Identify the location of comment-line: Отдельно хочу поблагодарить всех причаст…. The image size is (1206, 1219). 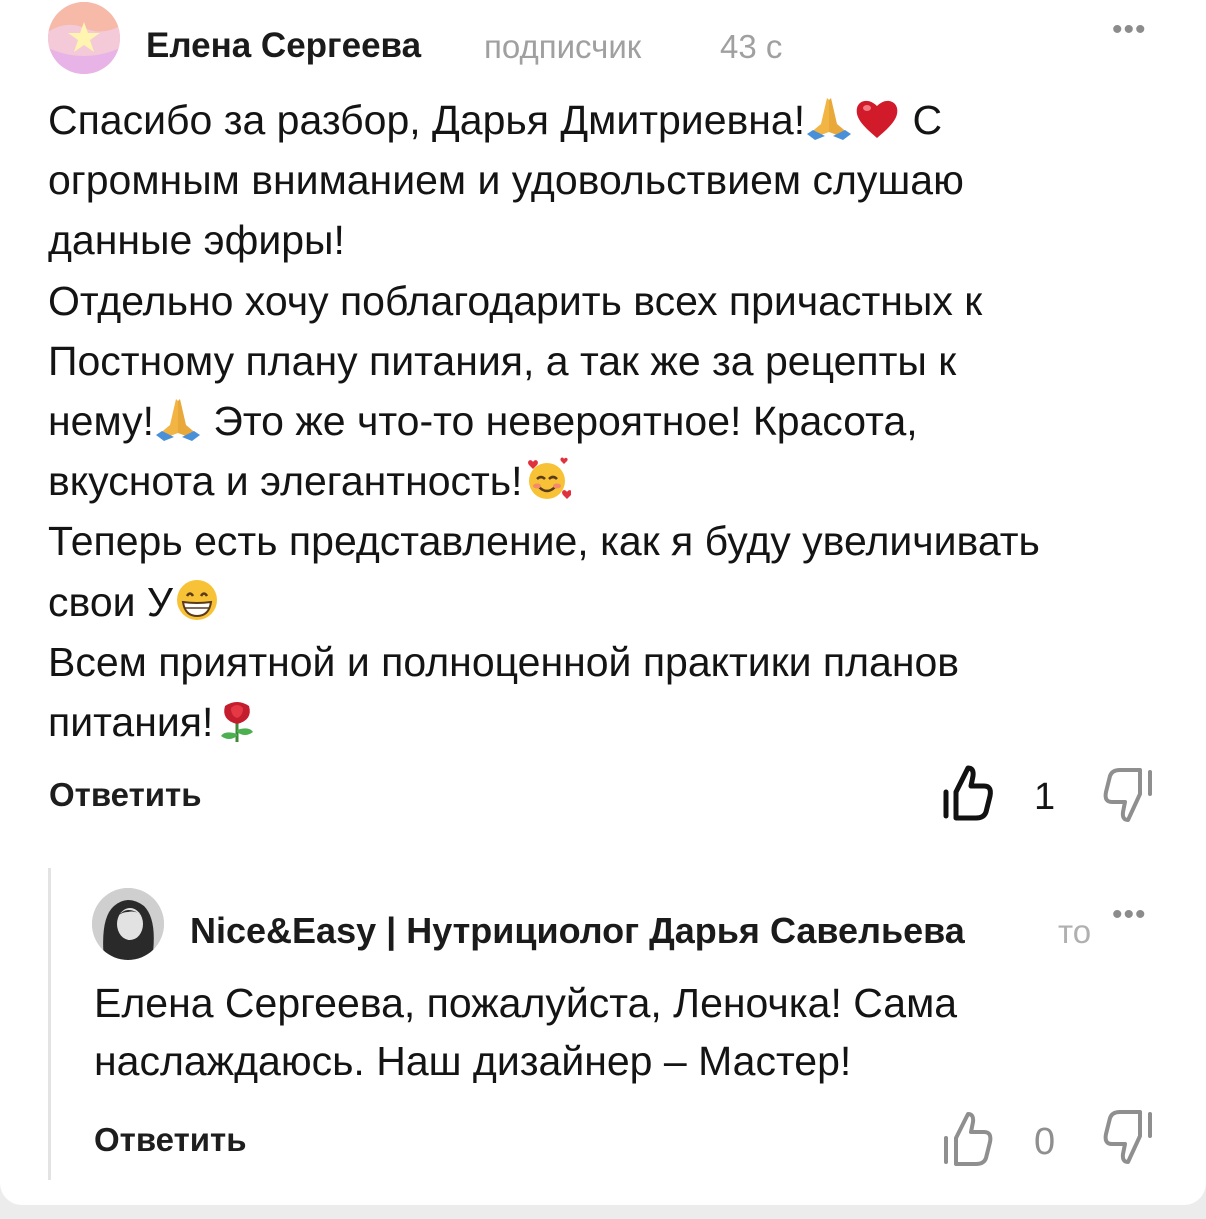
(515, 300).